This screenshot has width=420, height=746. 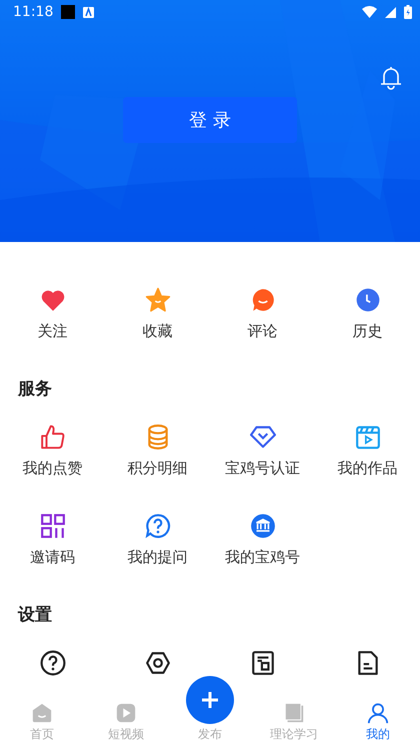 What do you see at coordinates (52, 540) in the screenshot?
I see `menu-item: 邀请码` at bounding box center [52, 540].